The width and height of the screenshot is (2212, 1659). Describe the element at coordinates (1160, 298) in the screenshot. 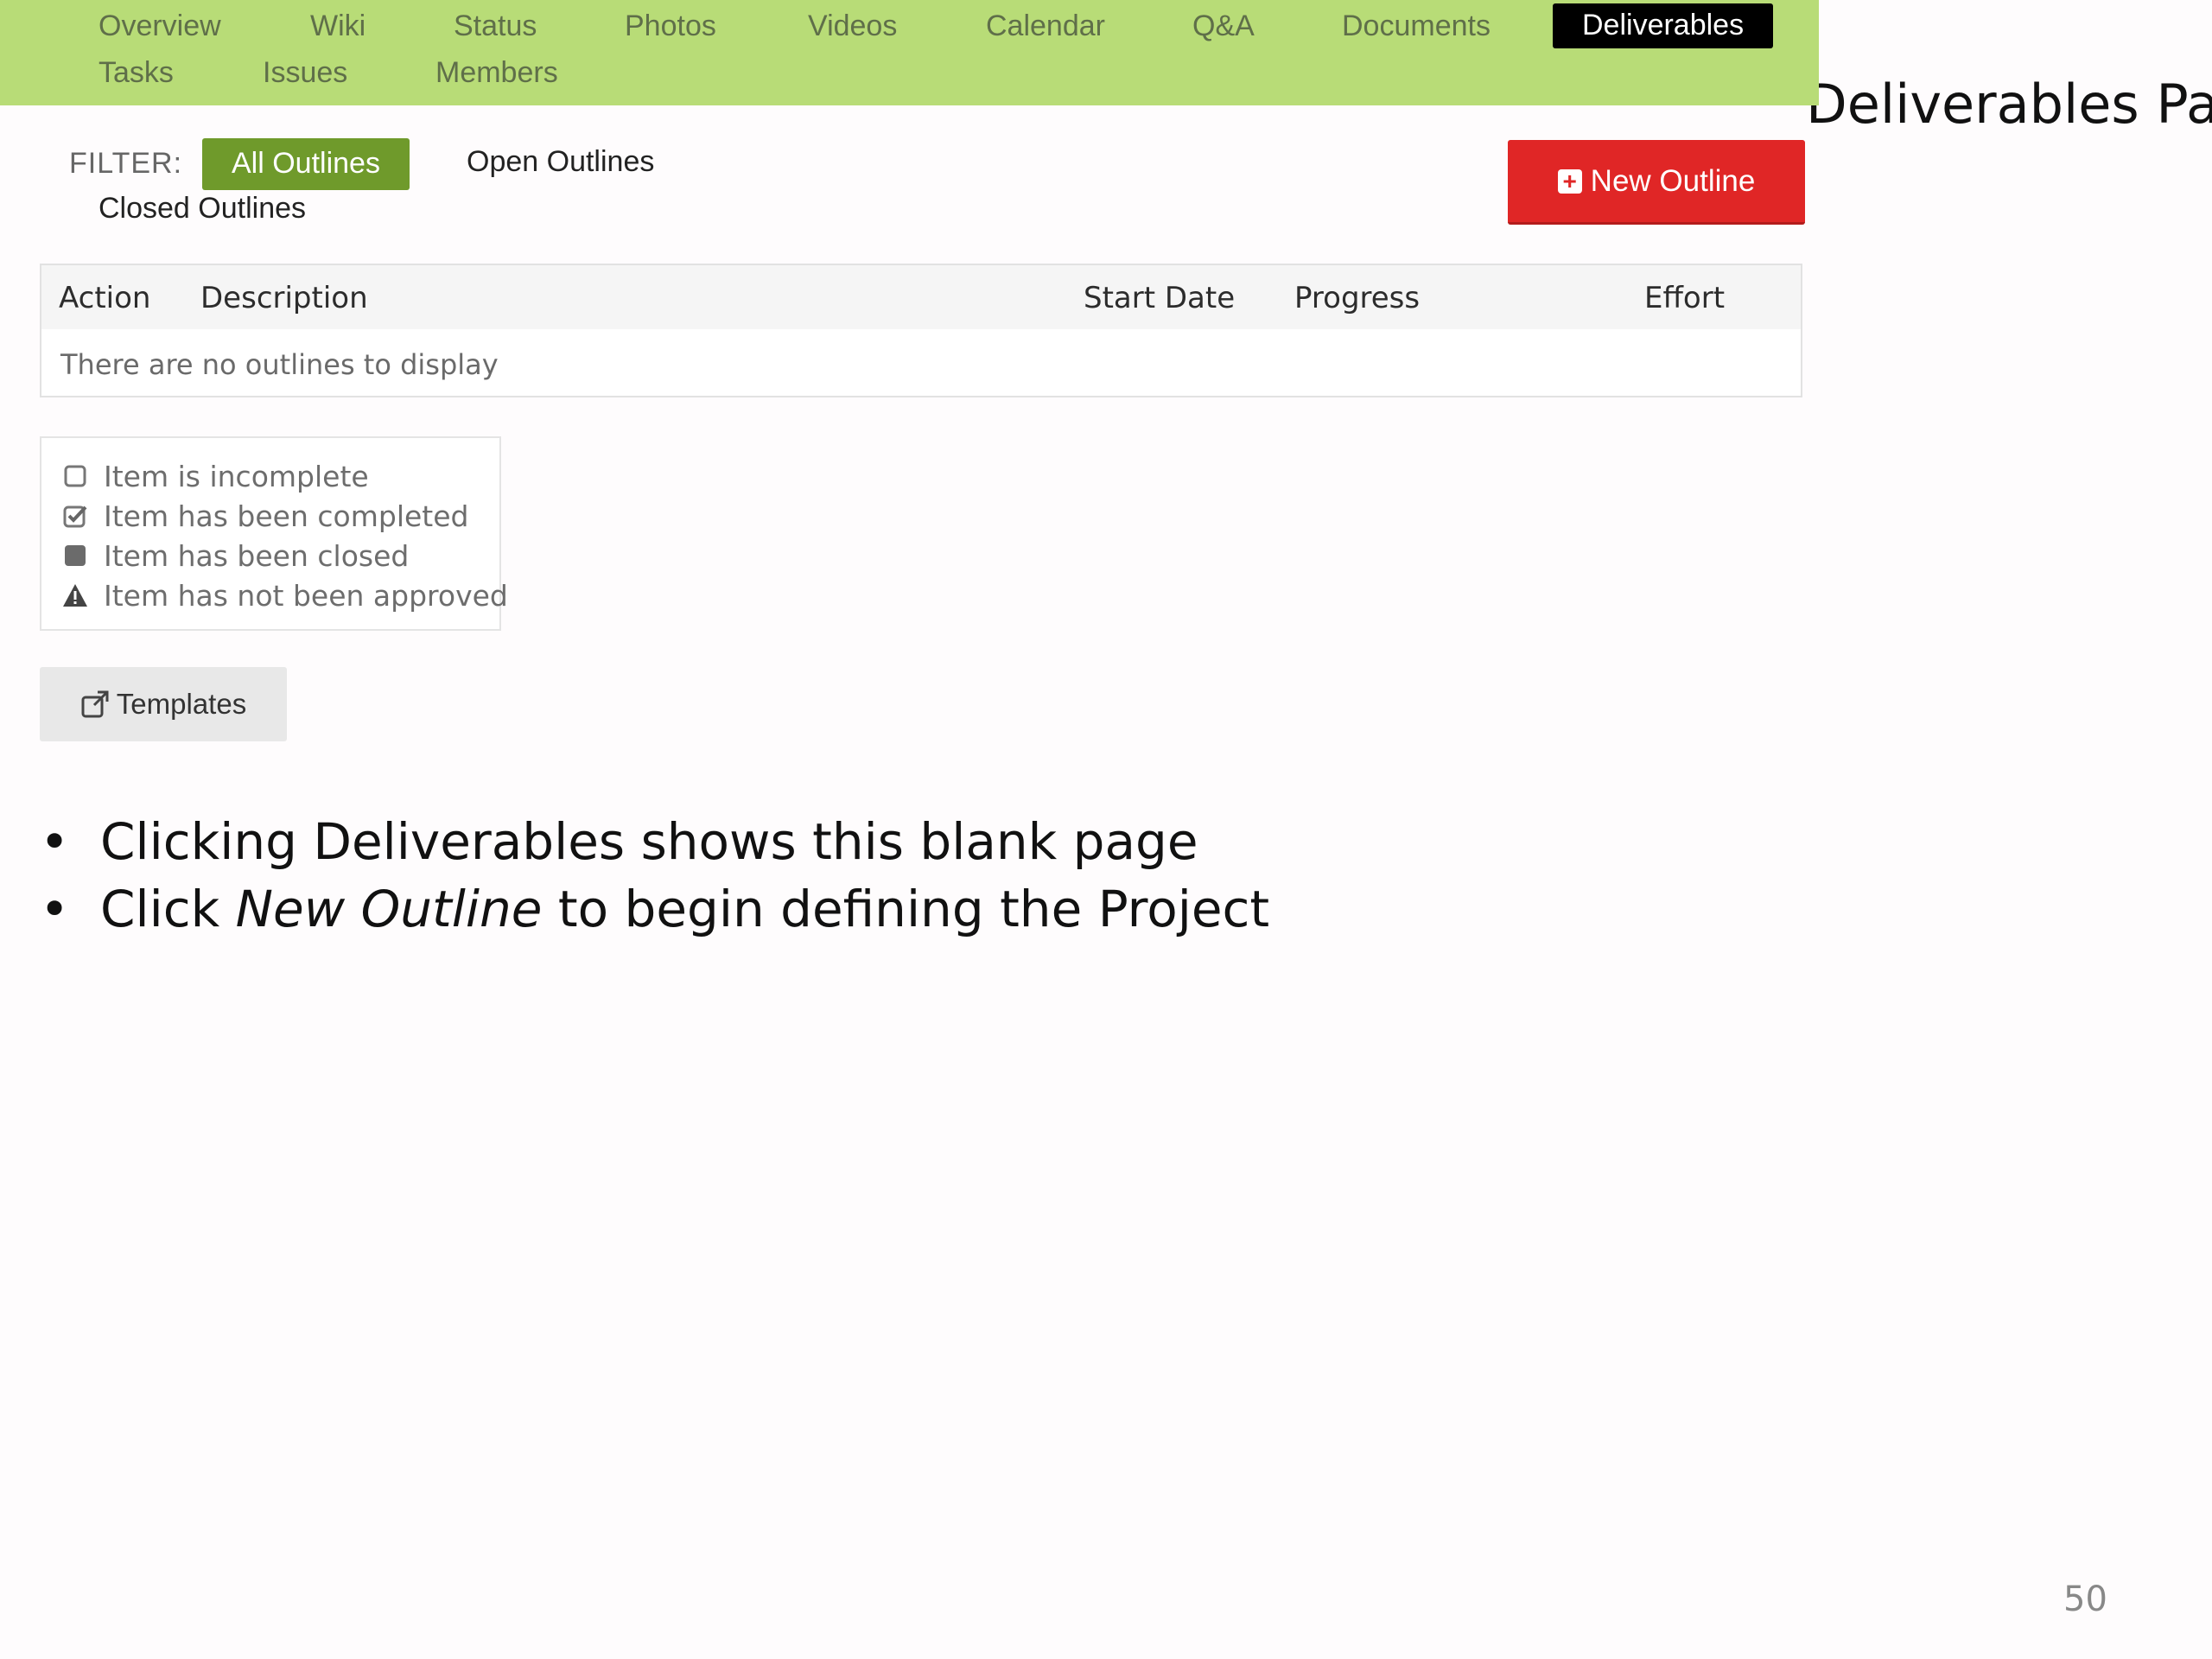

I see `column-start-date: Start Date` at that location.